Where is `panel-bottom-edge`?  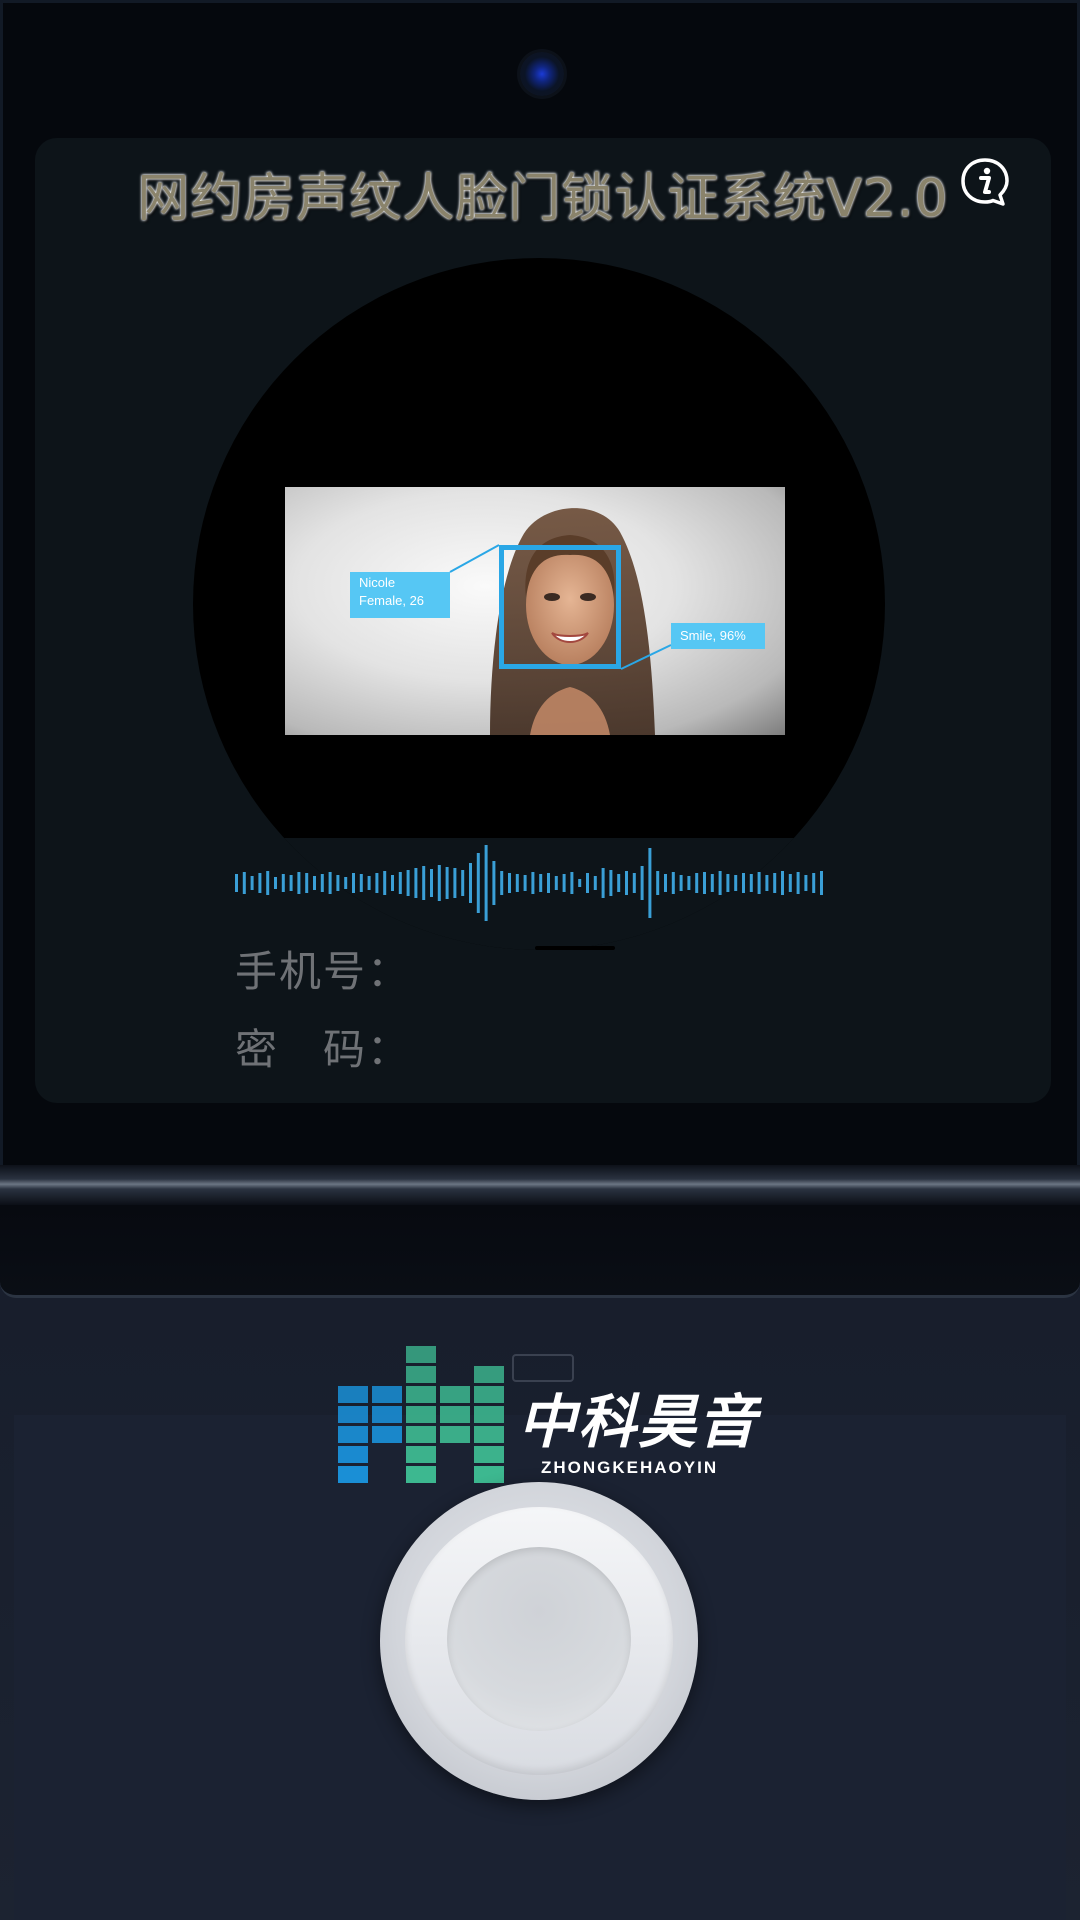 panel-bottom-edge is located at coordinates (540, 1251).